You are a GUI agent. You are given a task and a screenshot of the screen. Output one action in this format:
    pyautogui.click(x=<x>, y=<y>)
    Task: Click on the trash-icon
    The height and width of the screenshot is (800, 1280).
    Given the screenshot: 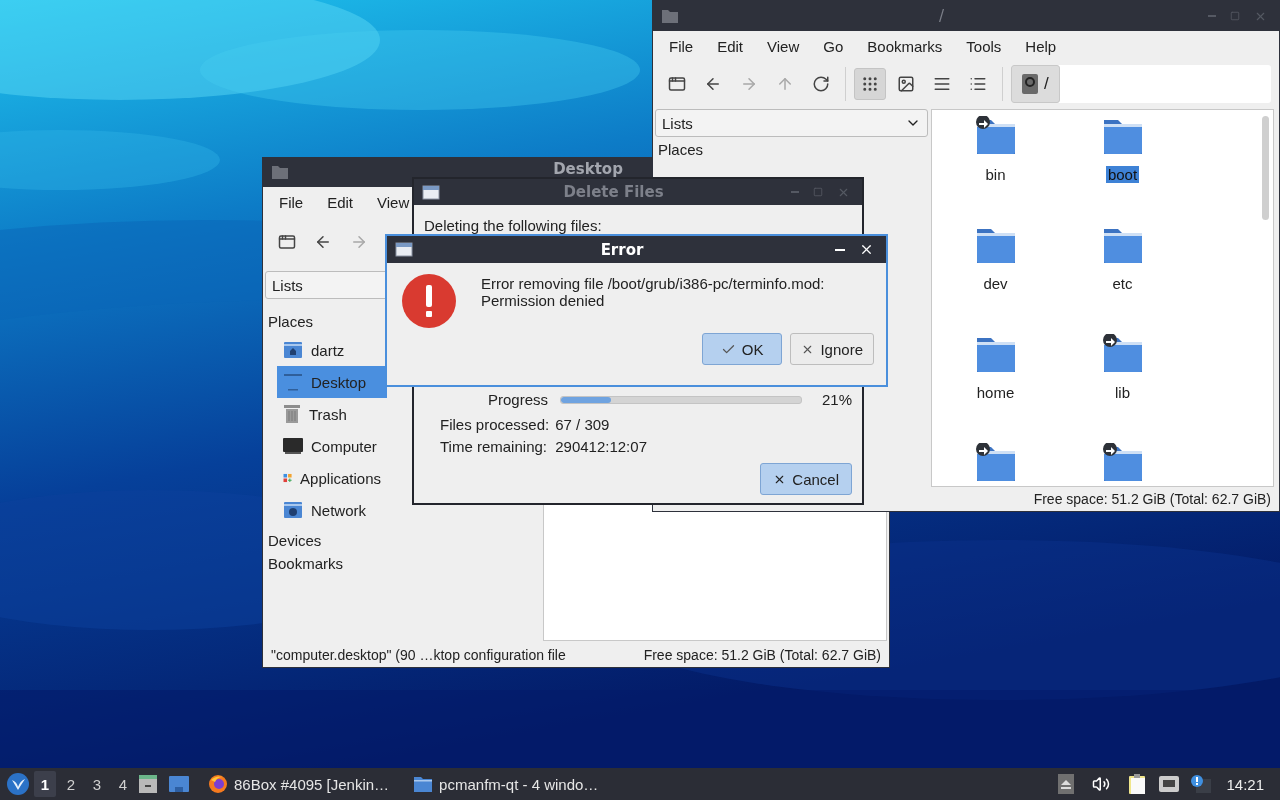 What is the action you would take?
    pyautogui.click(x=292, y=414)
    